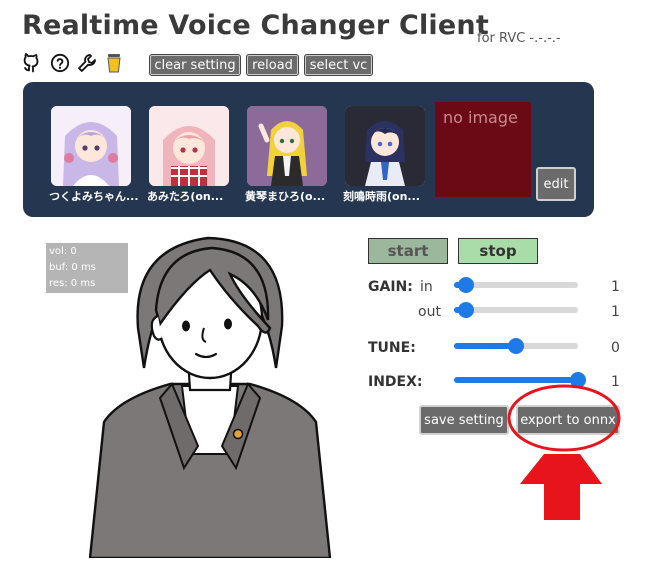 This screenshot has width=653, height=562. Describe the element at coordinates (519, 38) in the screenshot. I see `app-subtitle: for RVC -.-.-.-` at that location.